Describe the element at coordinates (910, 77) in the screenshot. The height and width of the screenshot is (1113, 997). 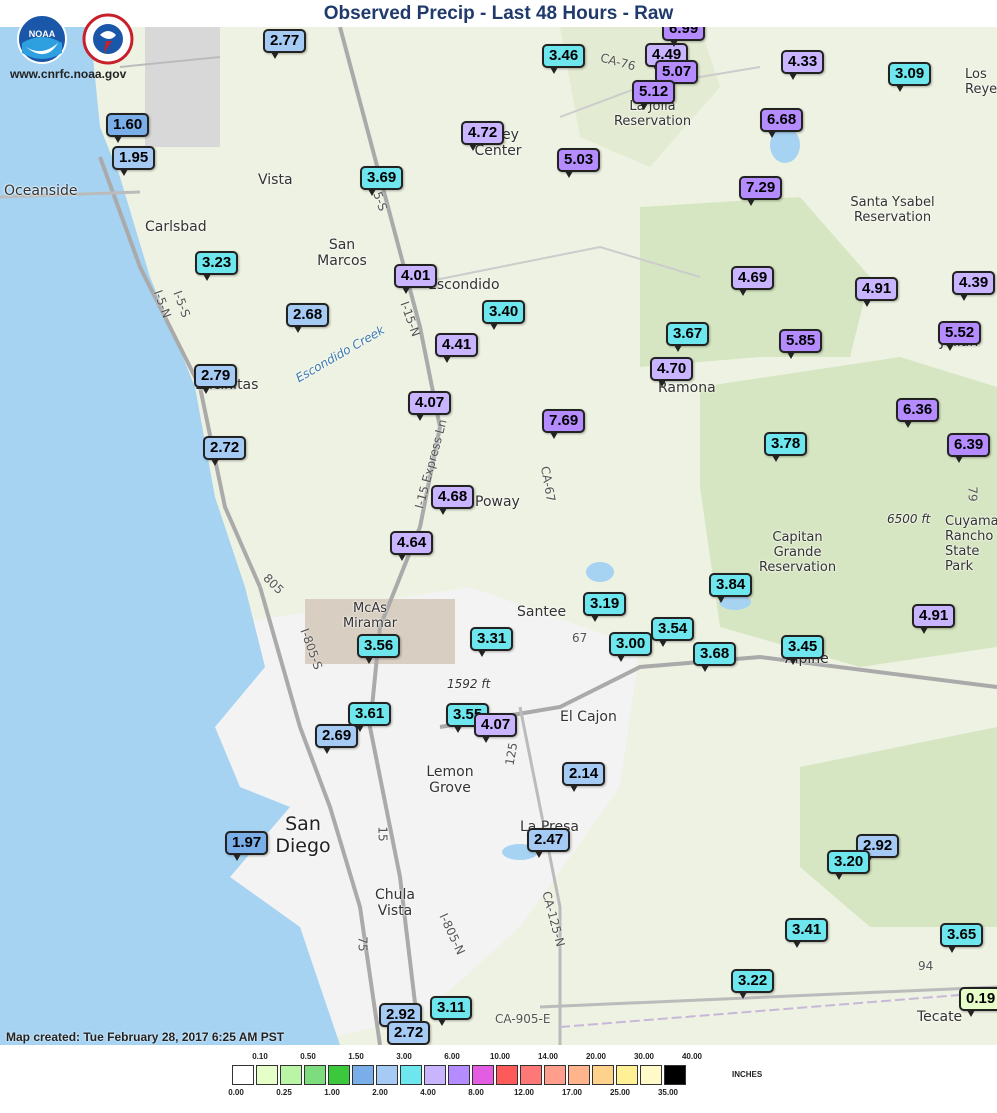
I see `station-marker: 3.09` at that location.